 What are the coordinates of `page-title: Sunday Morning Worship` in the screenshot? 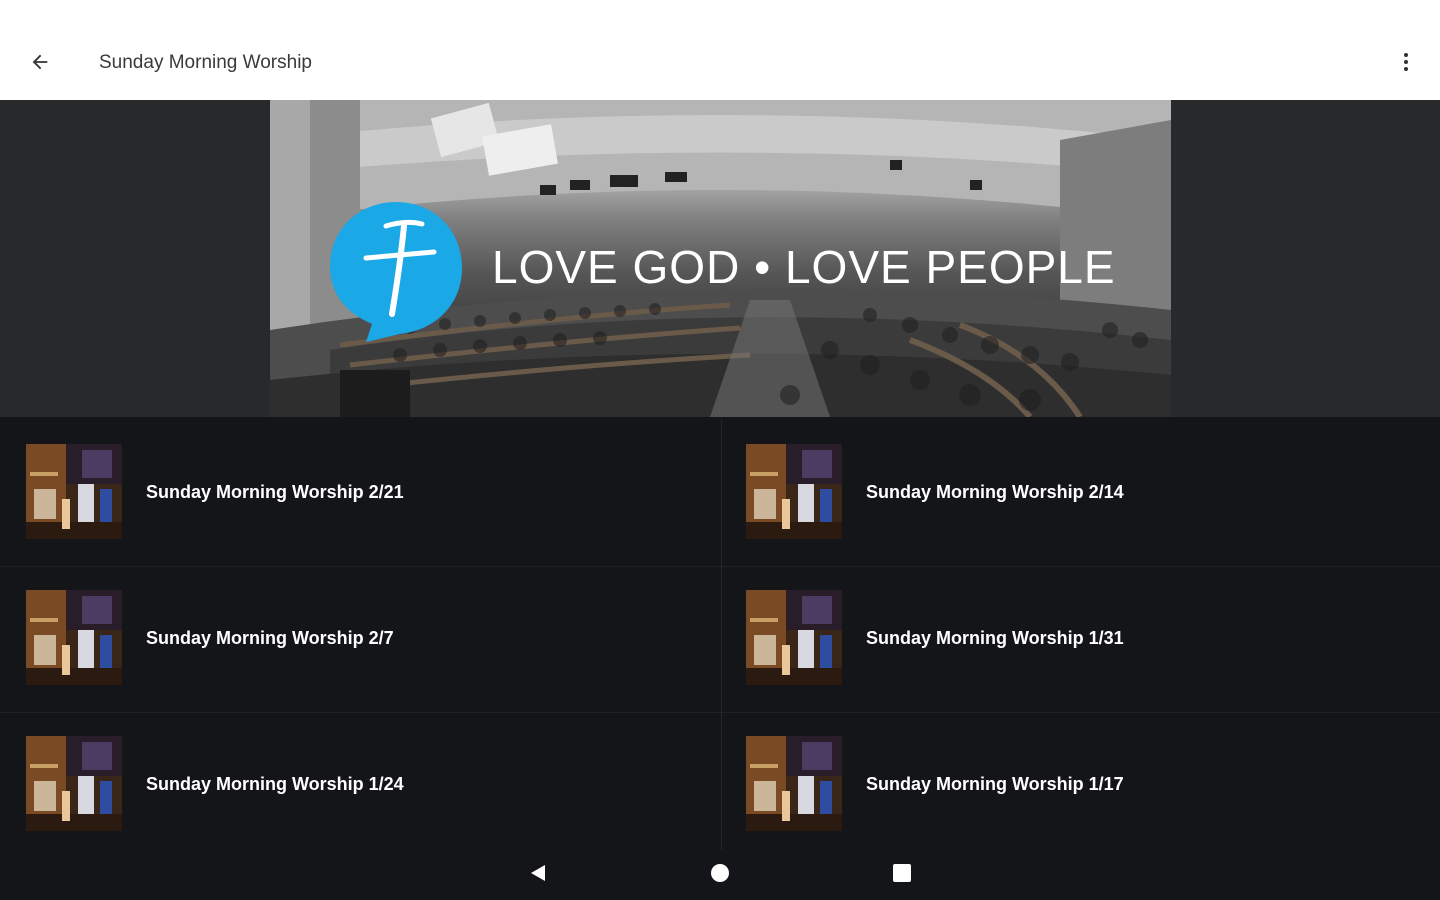 It's located at (205, 62).